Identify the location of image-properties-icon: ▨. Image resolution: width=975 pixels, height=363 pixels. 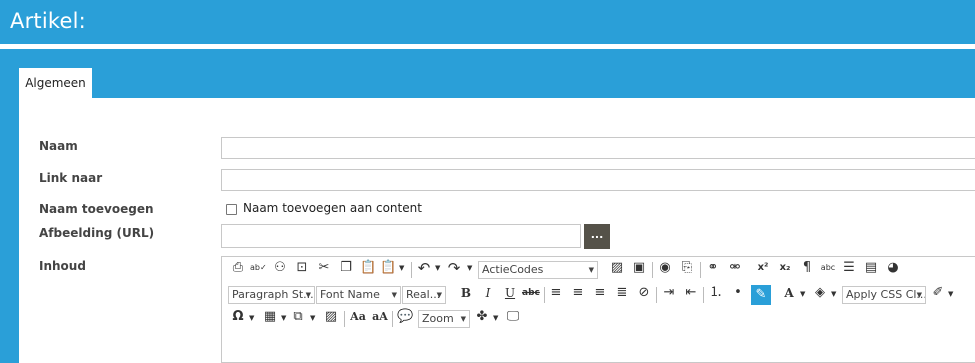
(331, 317).